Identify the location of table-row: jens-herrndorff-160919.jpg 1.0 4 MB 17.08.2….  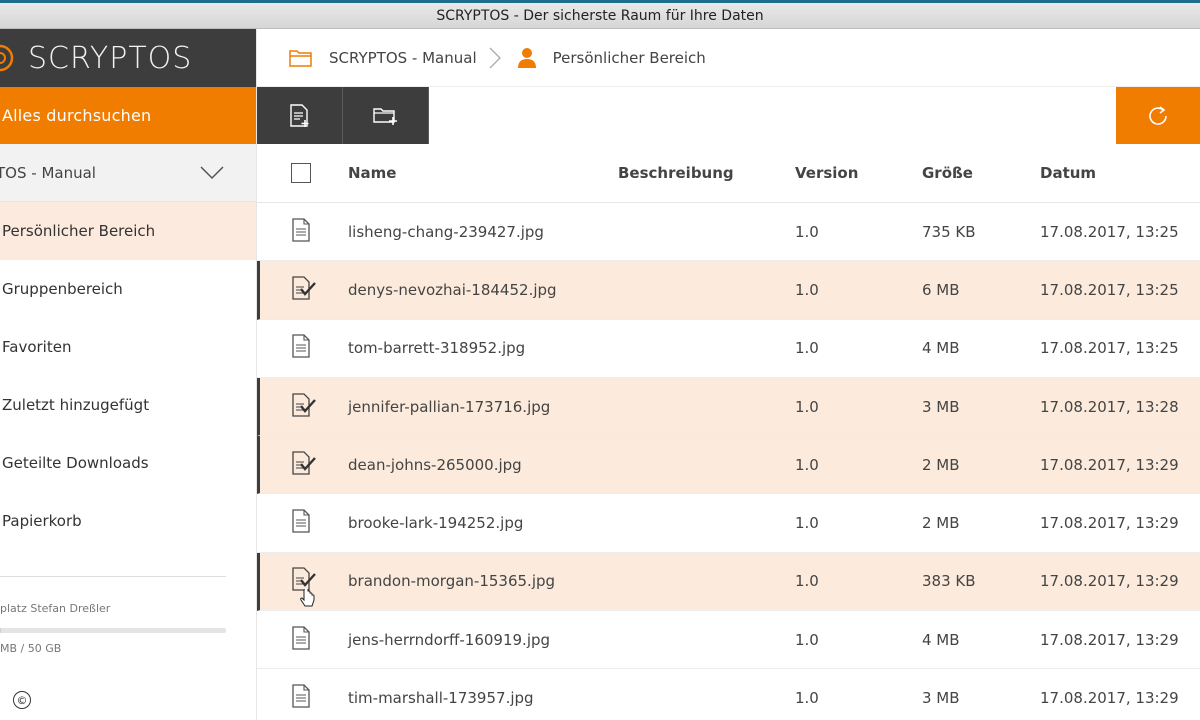
(728, 640).